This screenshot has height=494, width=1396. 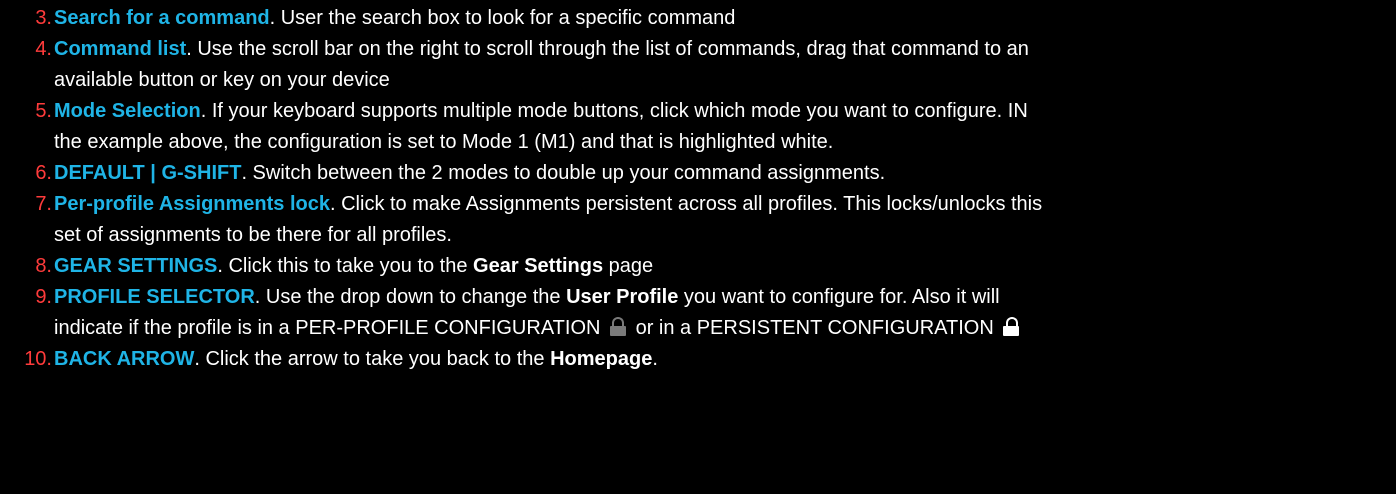 What do you see at coordinates (538, 266) in the screenshot?
I see `item-bold-term: Gear Settings` at bounding box center [538, 266].